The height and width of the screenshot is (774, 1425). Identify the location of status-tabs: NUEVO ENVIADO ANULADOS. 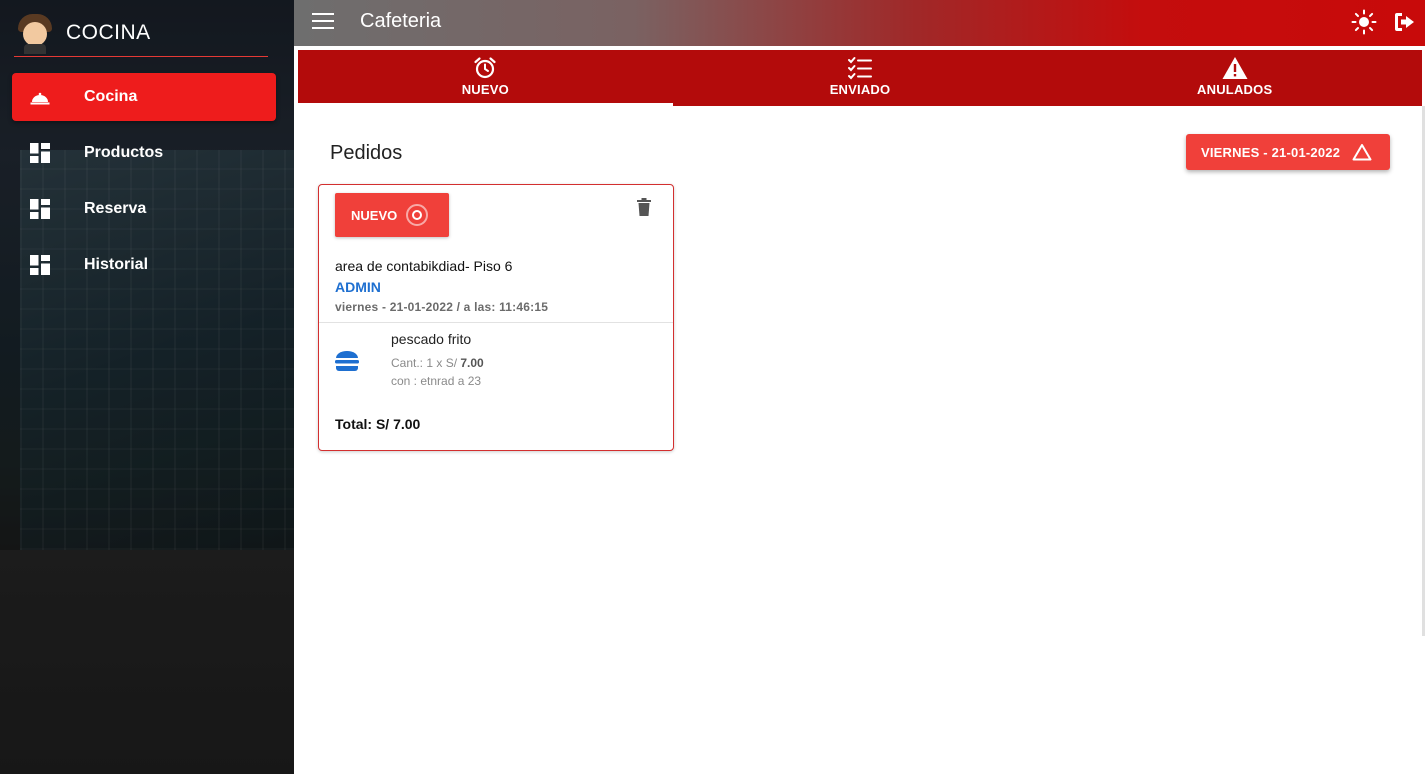
(860, 78).